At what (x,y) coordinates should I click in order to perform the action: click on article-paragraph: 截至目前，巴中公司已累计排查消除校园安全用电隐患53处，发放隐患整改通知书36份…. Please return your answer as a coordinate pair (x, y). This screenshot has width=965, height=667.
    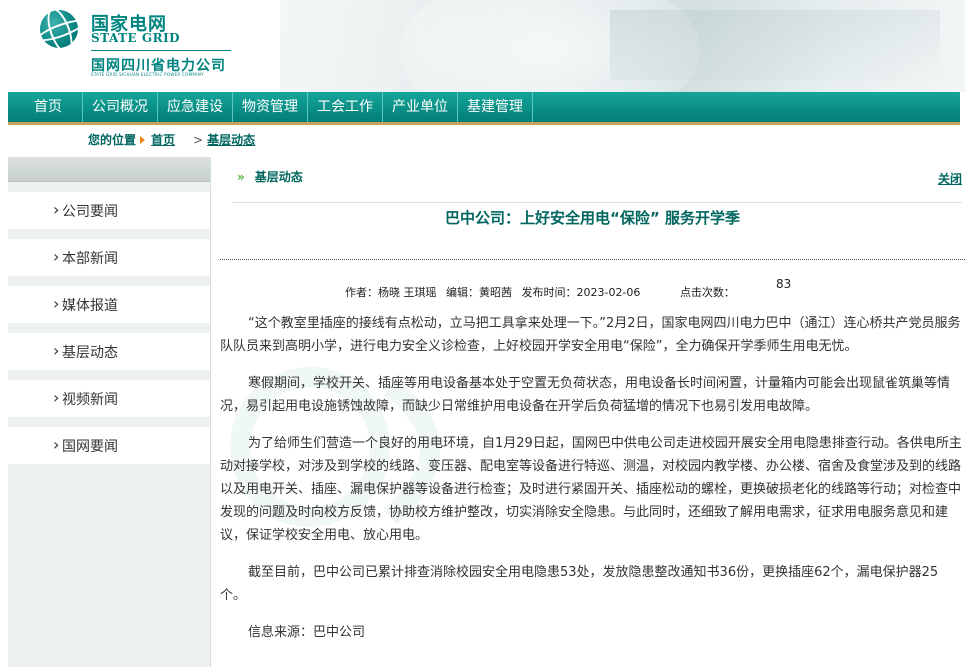
    Looking at the image, I should click on (579, 584).